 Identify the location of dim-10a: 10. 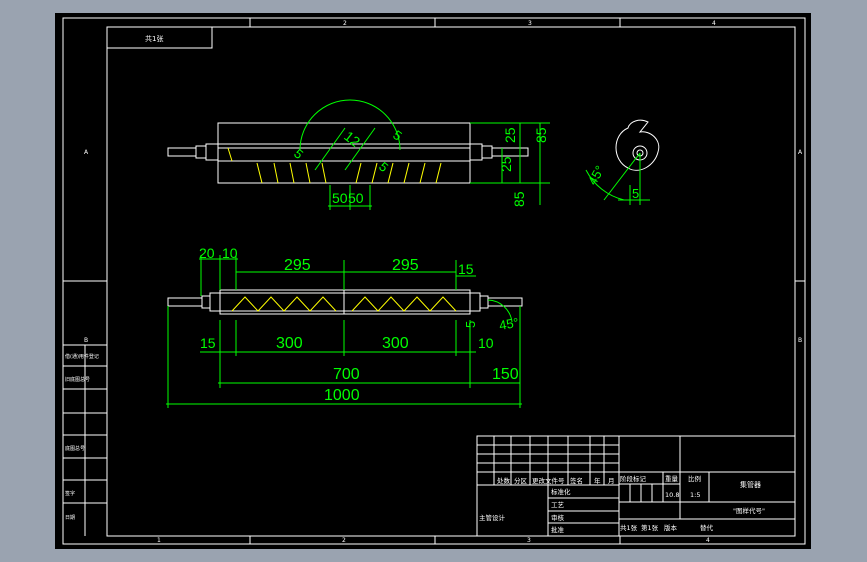
(230, 253).